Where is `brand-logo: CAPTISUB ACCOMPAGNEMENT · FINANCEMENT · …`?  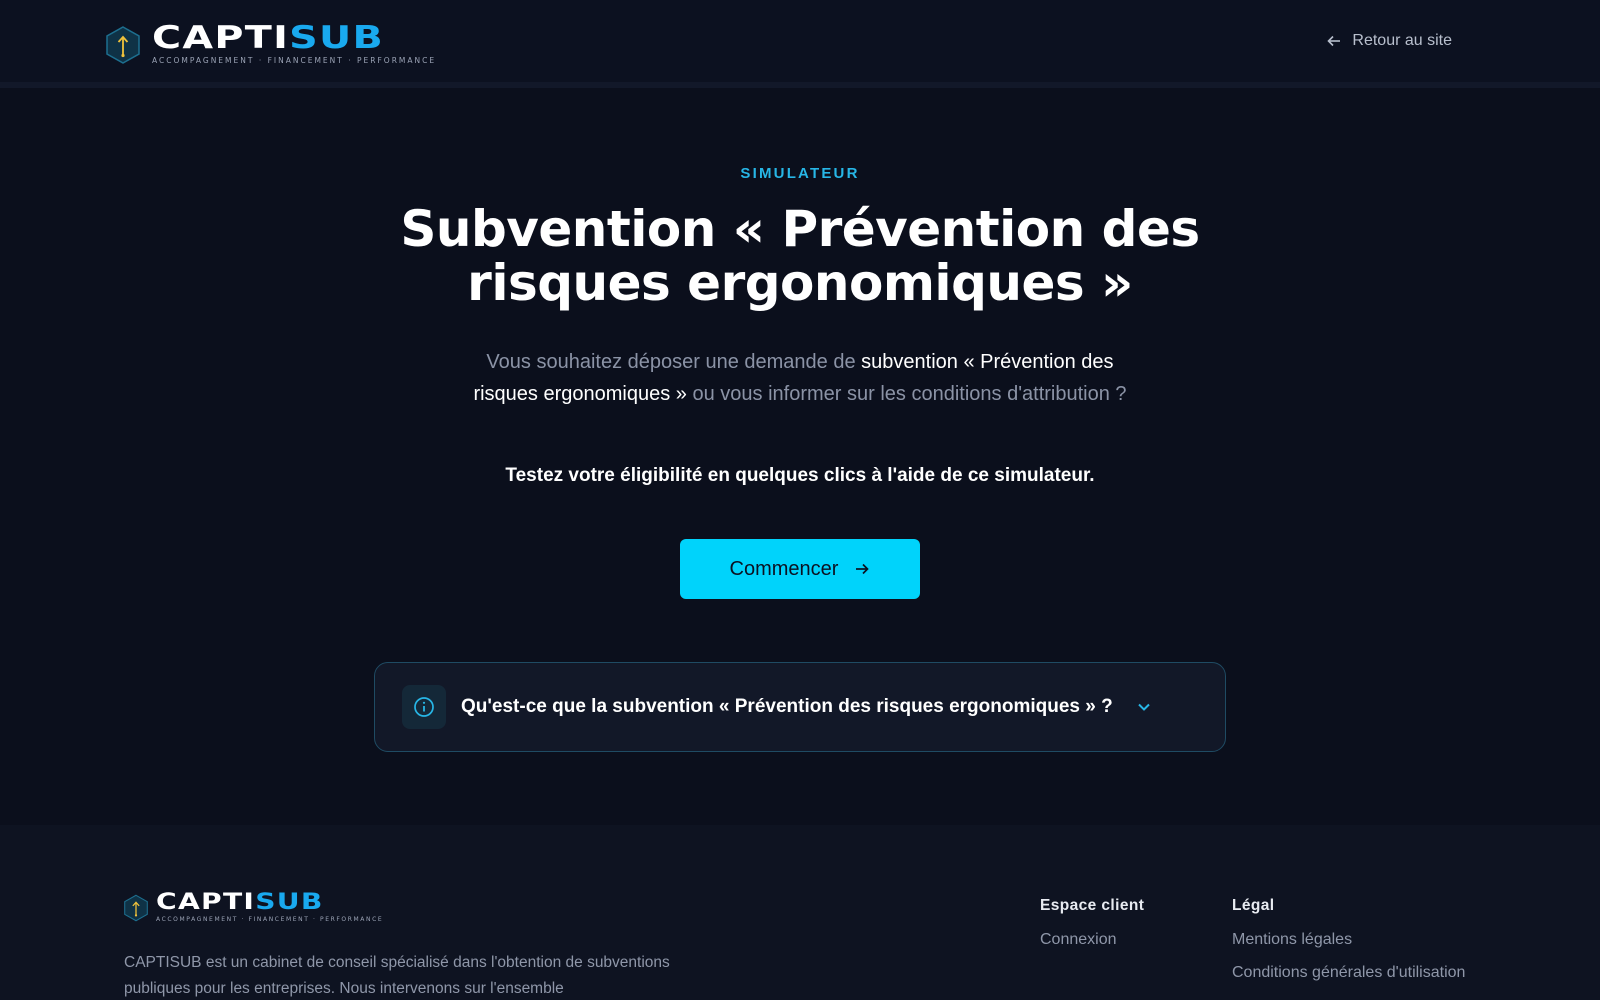 brand-logo: CAPTISUB ACCOMPAGNEMENT · FINANCEMENT · … is located at coordinates (271, 44).